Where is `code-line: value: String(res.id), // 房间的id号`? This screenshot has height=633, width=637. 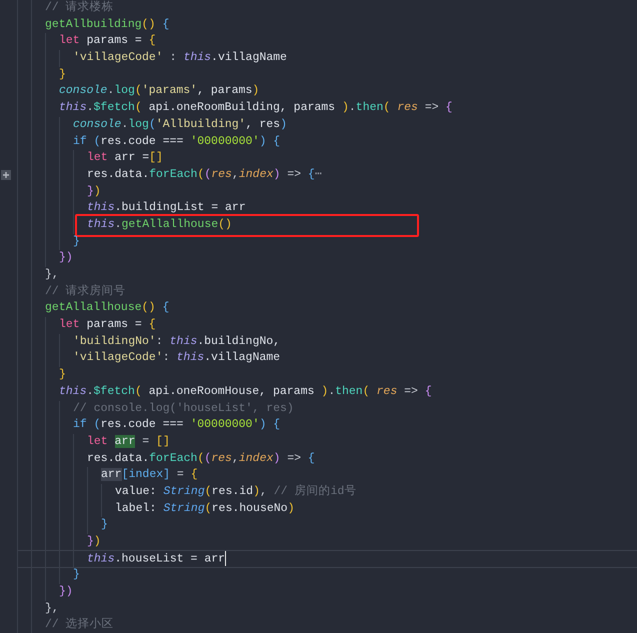
code-line: value: String(res.id), // 房间的id号 is located at coordinates (235, 492).